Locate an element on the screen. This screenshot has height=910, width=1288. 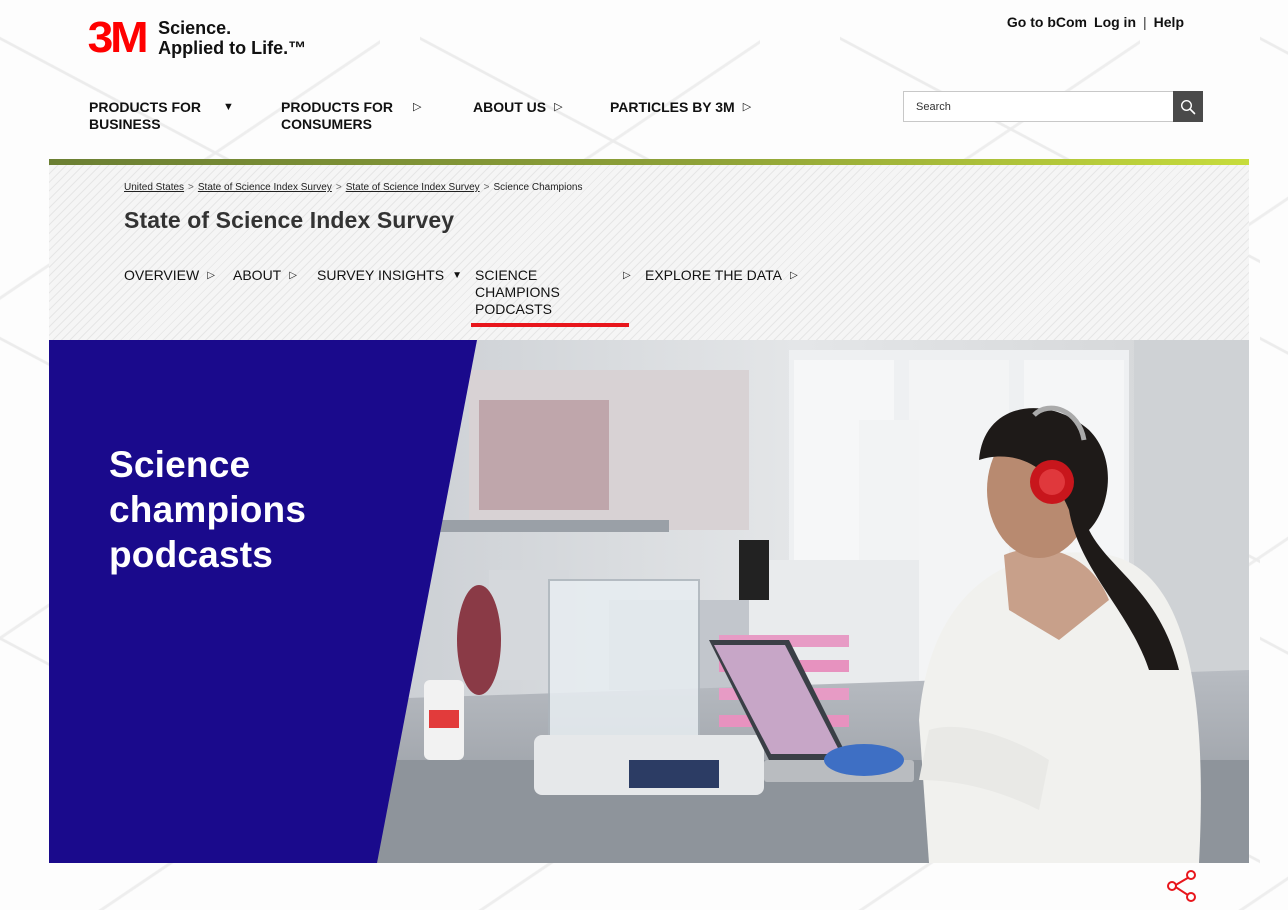
subnav-label: SCIENCE CHAMPIONS PODCASTS is located at coordinates (517, 292).